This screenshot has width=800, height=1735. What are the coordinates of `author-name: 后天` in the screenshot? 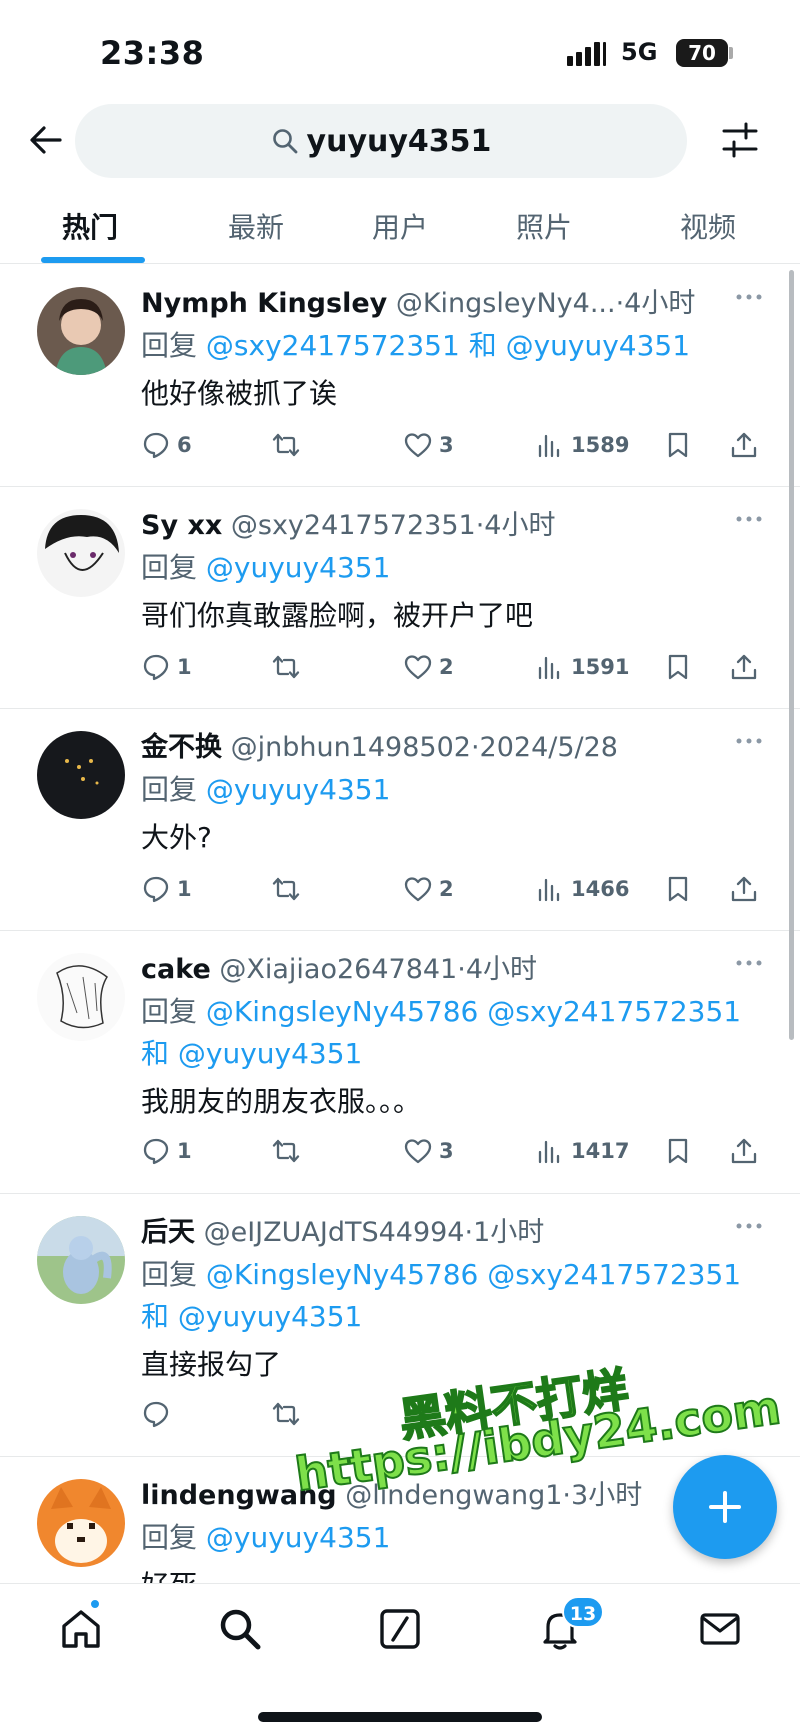 It's located at (168, 1232).